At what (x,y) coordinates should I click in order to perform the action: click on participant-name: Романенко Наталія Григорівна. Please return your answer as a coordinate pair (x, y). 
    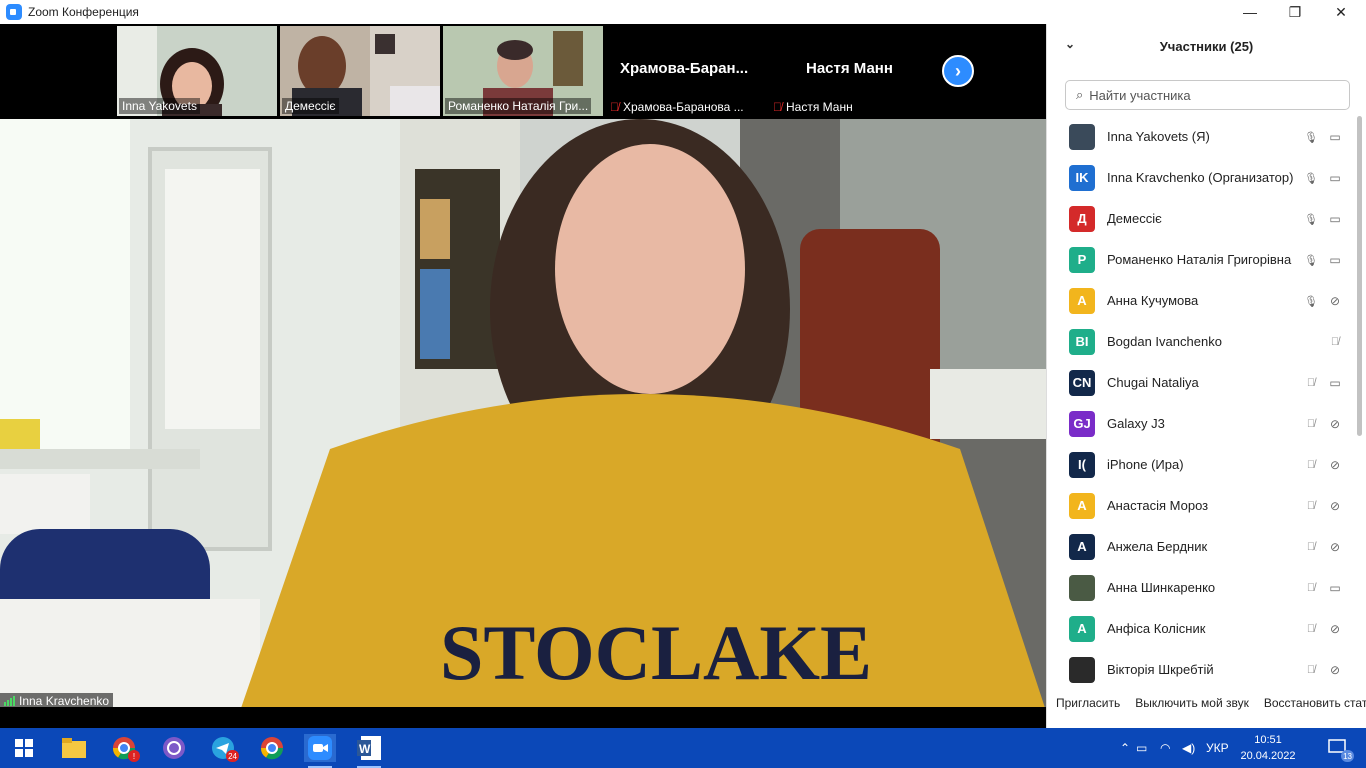
    Looking at the image, I should click on (1199, 259).